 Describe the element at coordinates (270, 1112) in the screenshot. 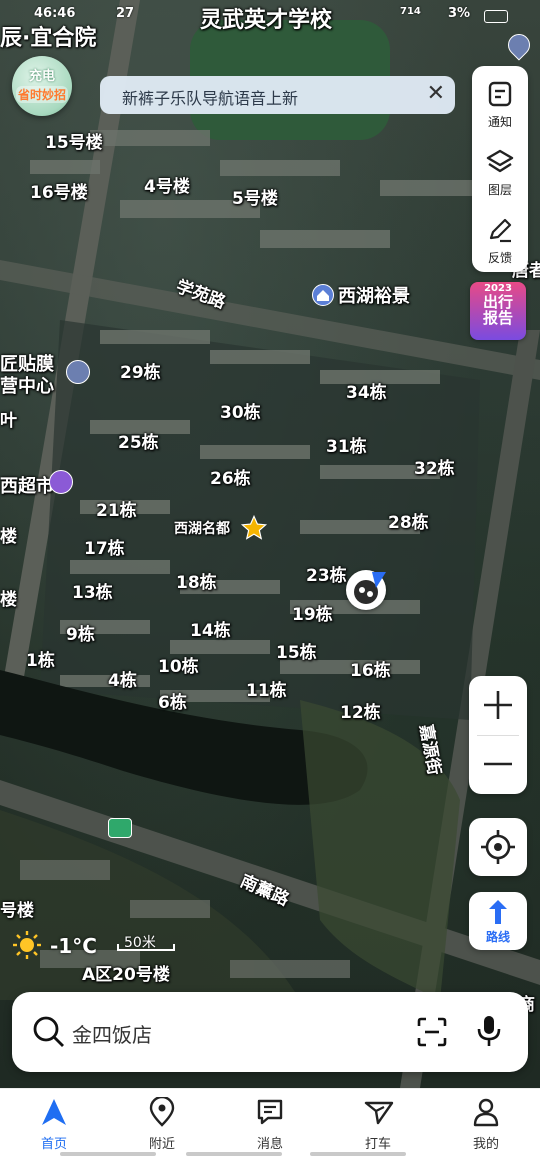

I see `message-icon` at that location.